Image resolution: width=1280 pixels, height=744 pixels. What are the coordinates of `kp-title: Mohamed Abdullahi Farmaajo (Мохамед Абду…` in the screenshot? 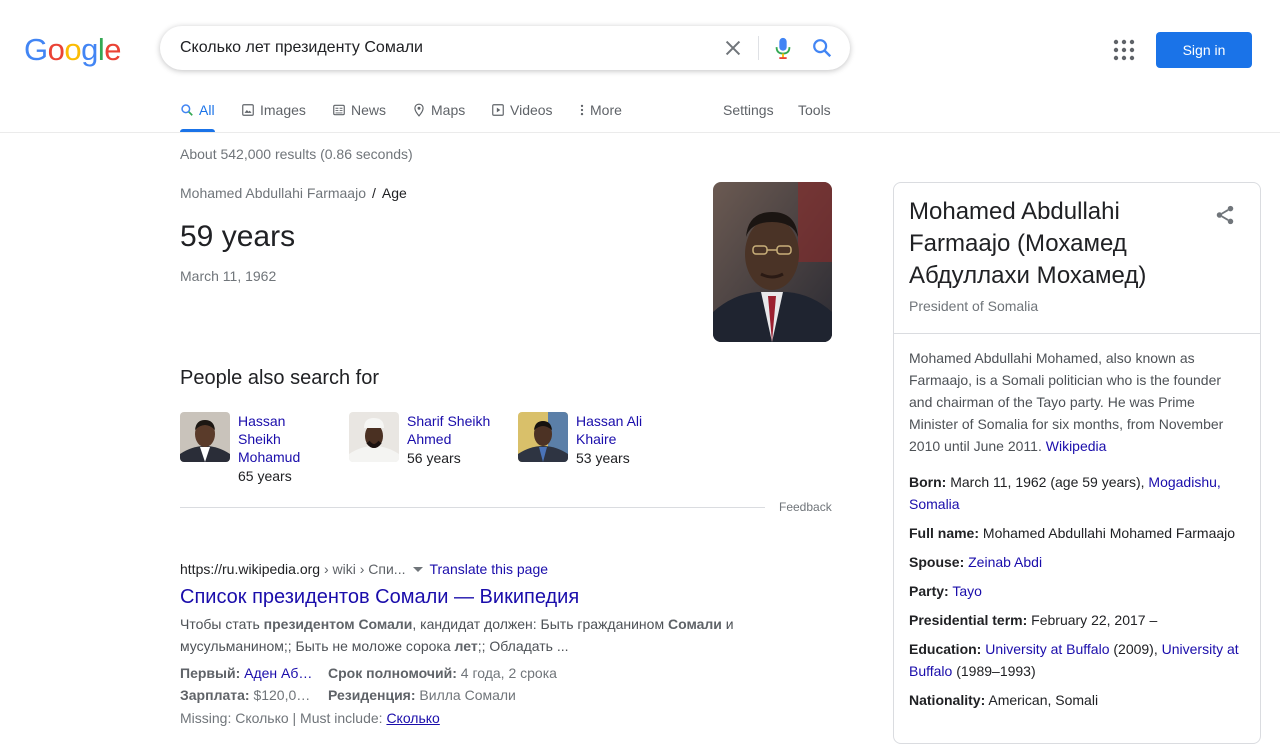 It's located at (1028, 243).